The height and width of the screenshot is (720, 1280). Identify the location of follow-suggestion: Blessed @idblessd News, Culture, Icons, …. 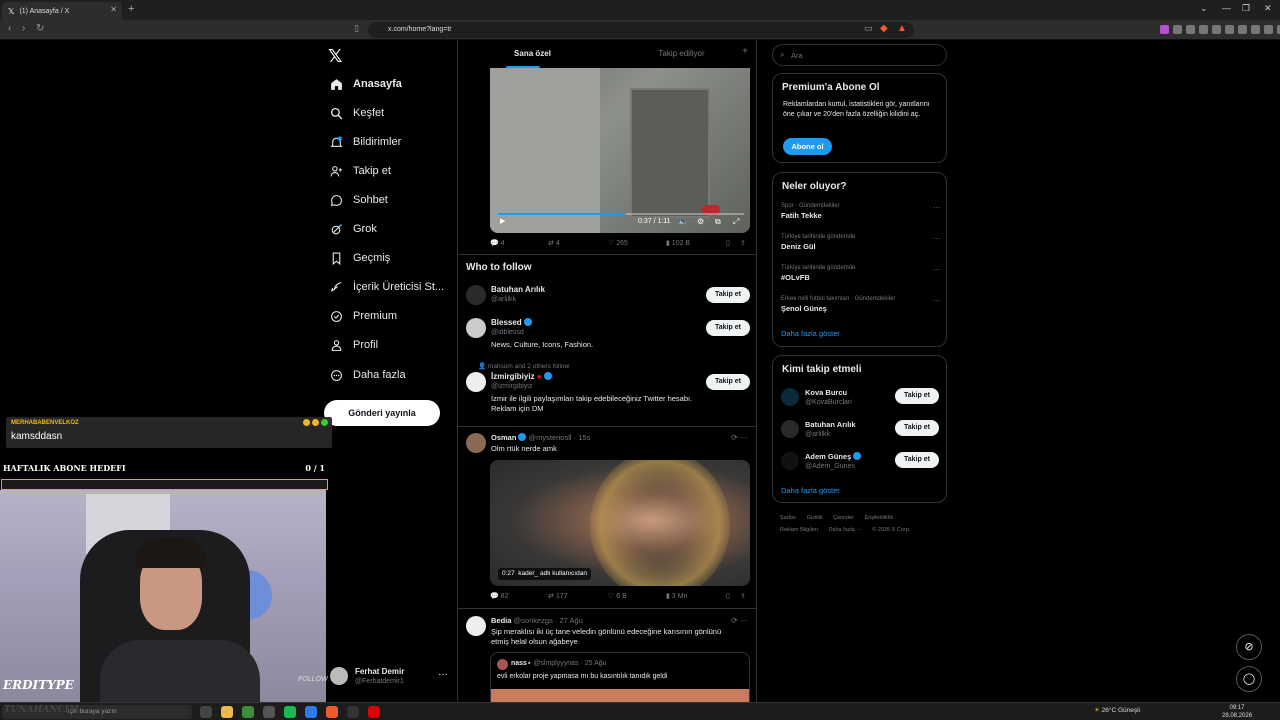
(608, 338).